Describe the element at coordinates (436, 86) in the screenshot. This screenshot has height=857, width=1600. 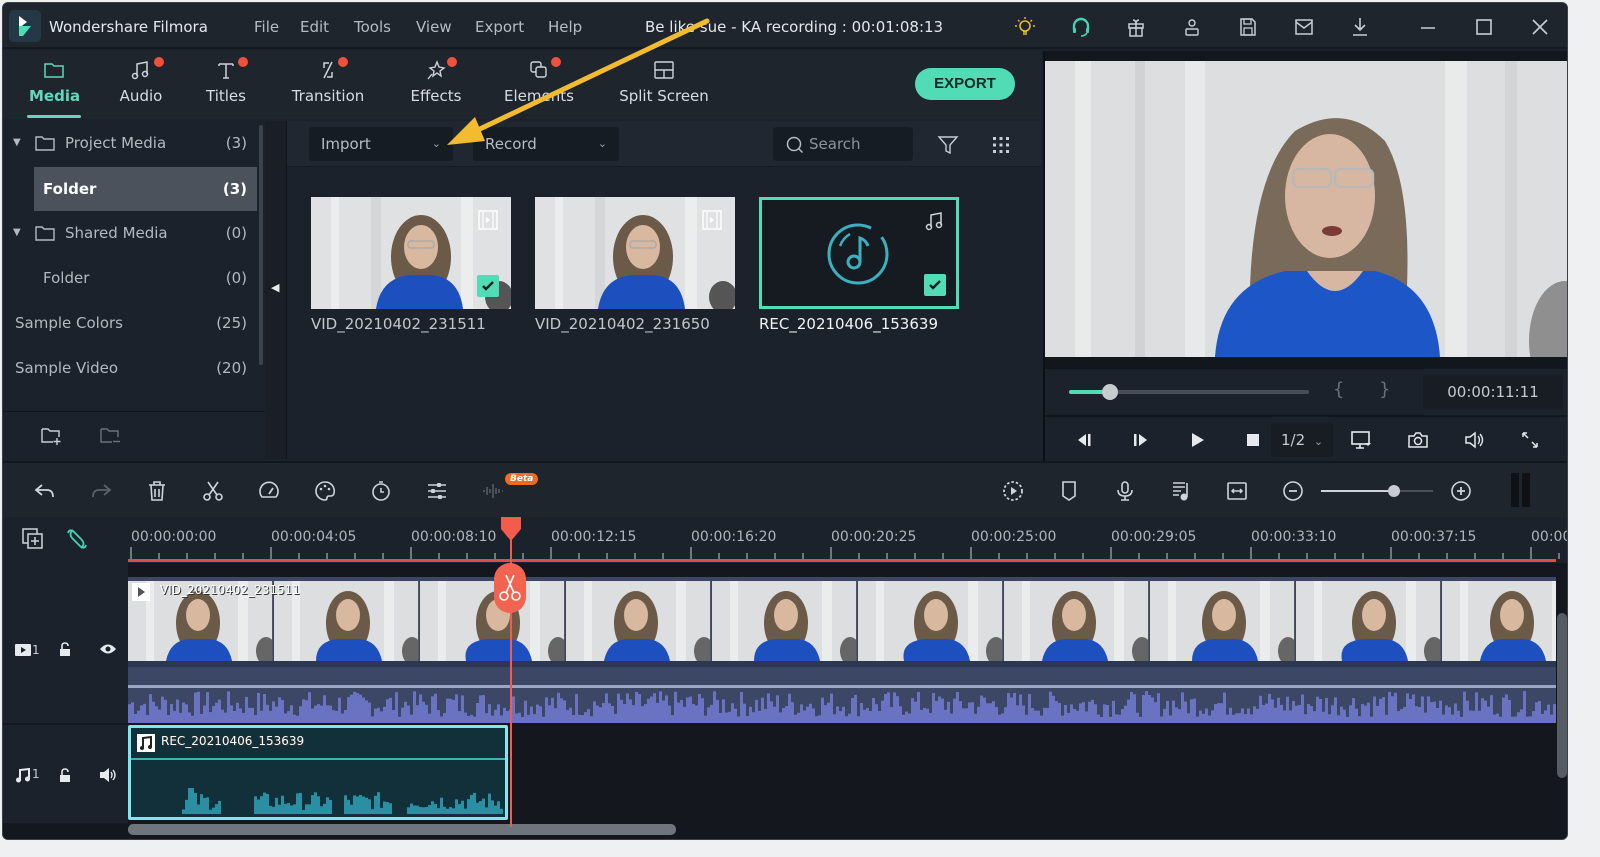
I see `tab-effects: Effects` at that location.